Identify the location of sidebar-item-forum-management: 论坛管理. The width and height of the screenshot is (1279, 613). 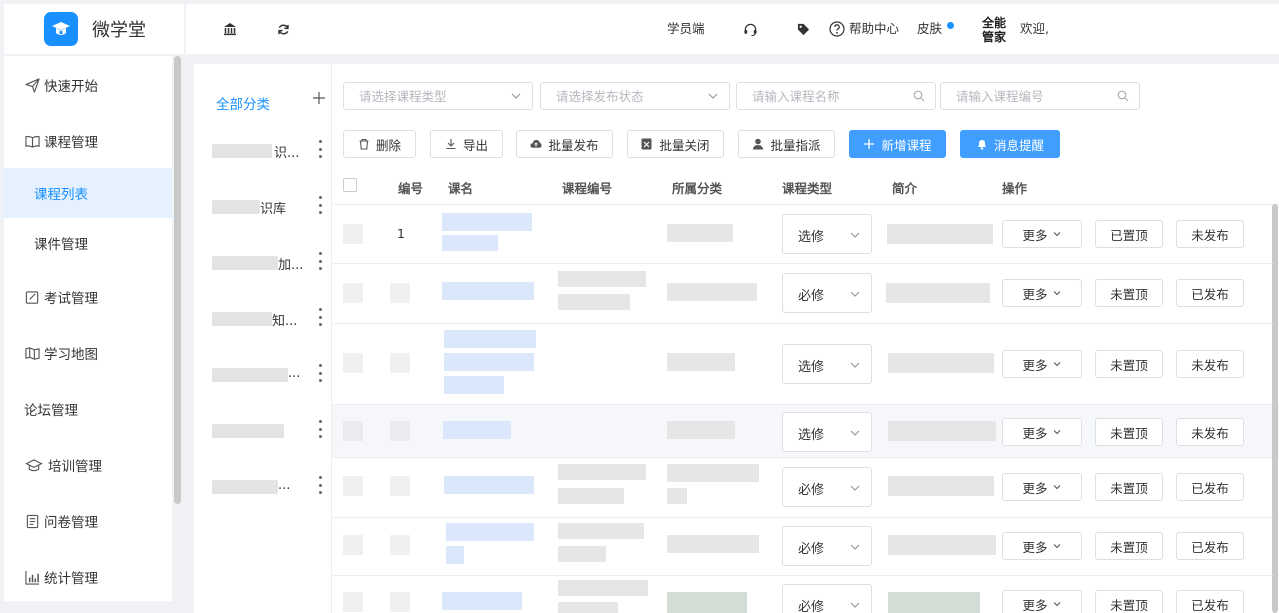
(88, 409).